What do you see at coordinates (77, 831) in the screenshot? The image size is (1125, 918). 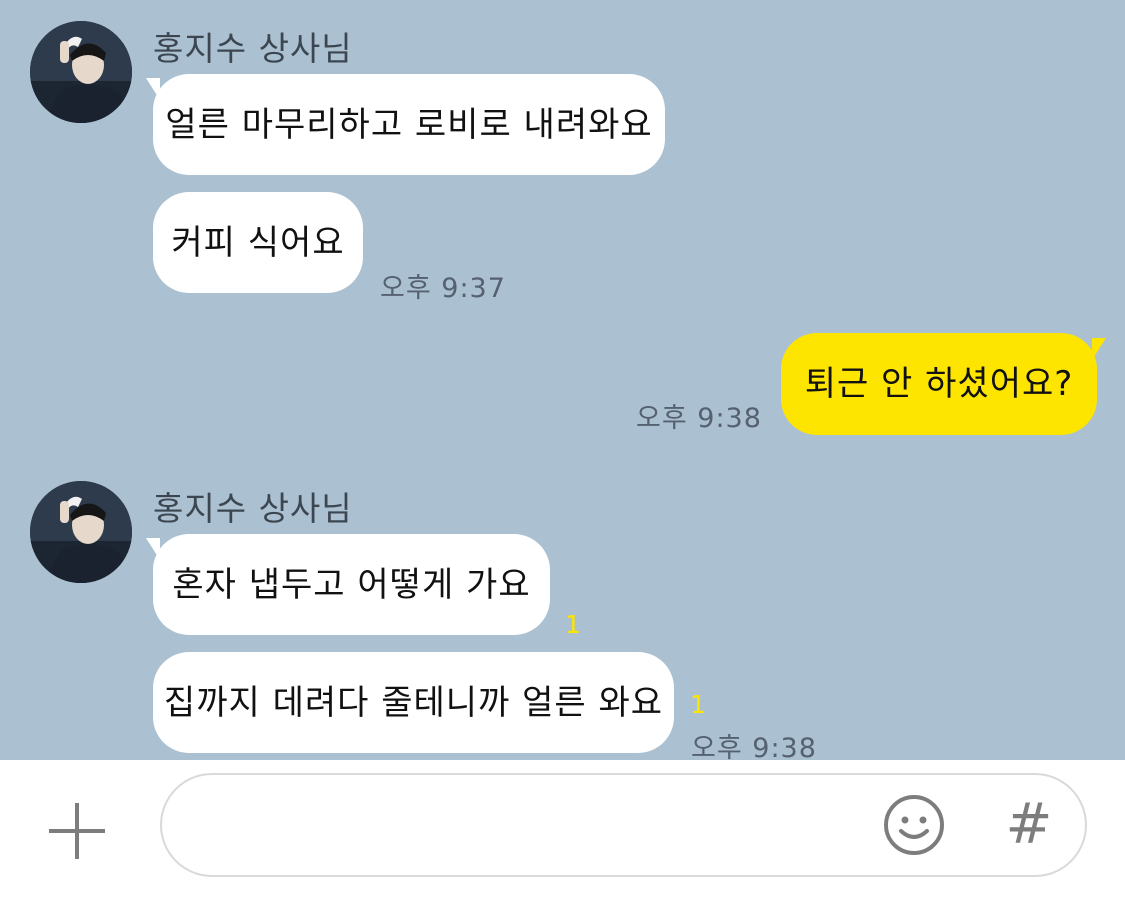 I see `plus-icon` at bounding box center [77, 831].